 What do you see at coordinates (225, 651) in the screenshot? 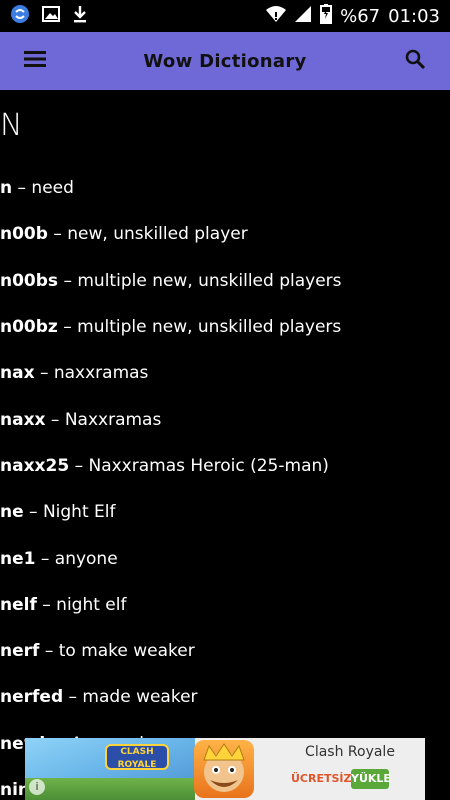
I see `dictionary-entry: nerf – to make weaker` at bounding box center [225, 651].